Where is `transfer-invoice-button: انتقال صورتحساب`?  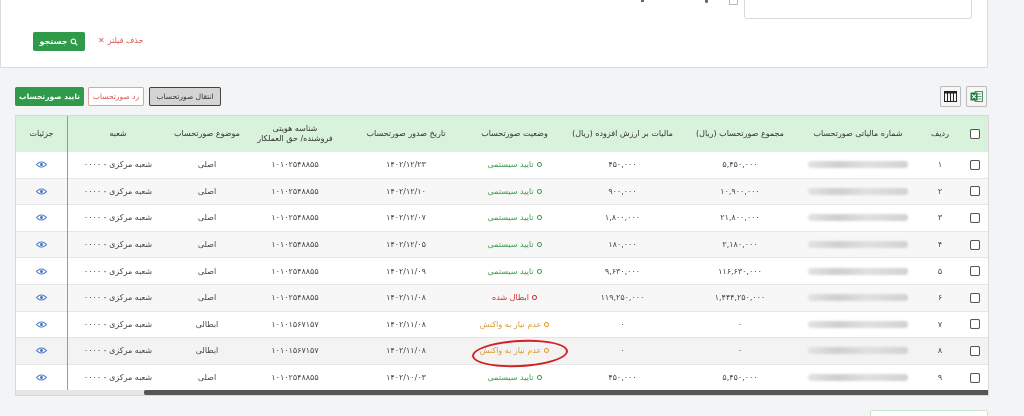 transfer-invoice-button: انتقال صورتحساب is located at coordinates (185, 96).